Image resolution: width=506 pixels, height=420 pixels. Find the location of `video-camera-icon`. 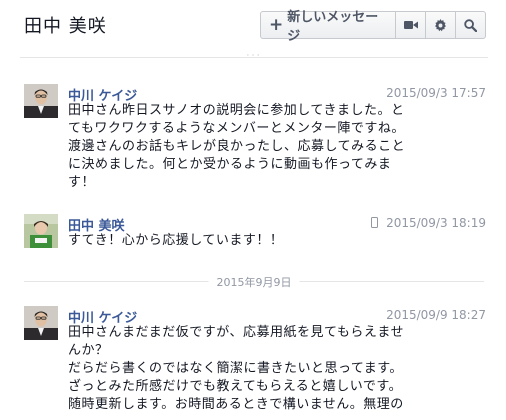

video-camera-icon is located at coordinates (410, 25).